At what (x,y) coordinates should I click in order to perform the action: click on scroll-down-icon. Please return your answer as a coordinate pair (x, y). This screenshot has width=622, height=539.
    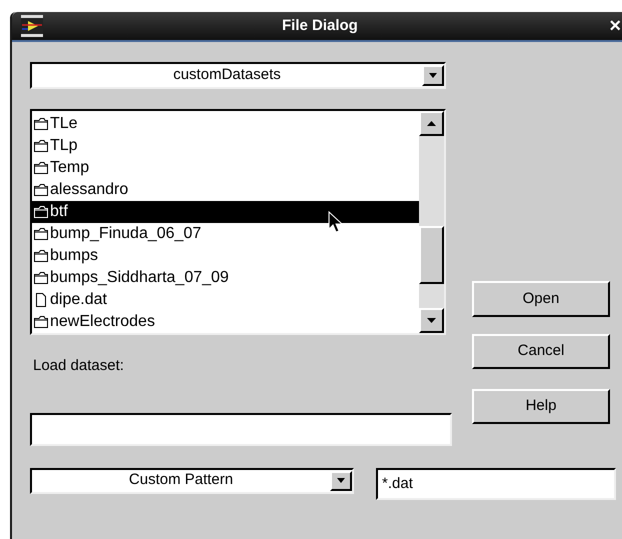
    Looking at the image, I should click on (431, 320).